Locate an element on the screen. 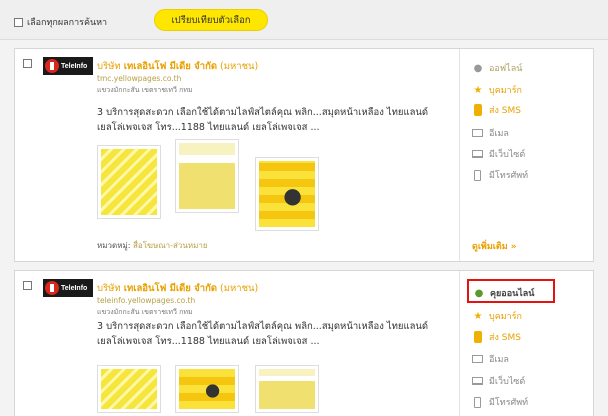 The image size is (608, 416). person-offline-icon: ● is located at coordinates (478, 68).